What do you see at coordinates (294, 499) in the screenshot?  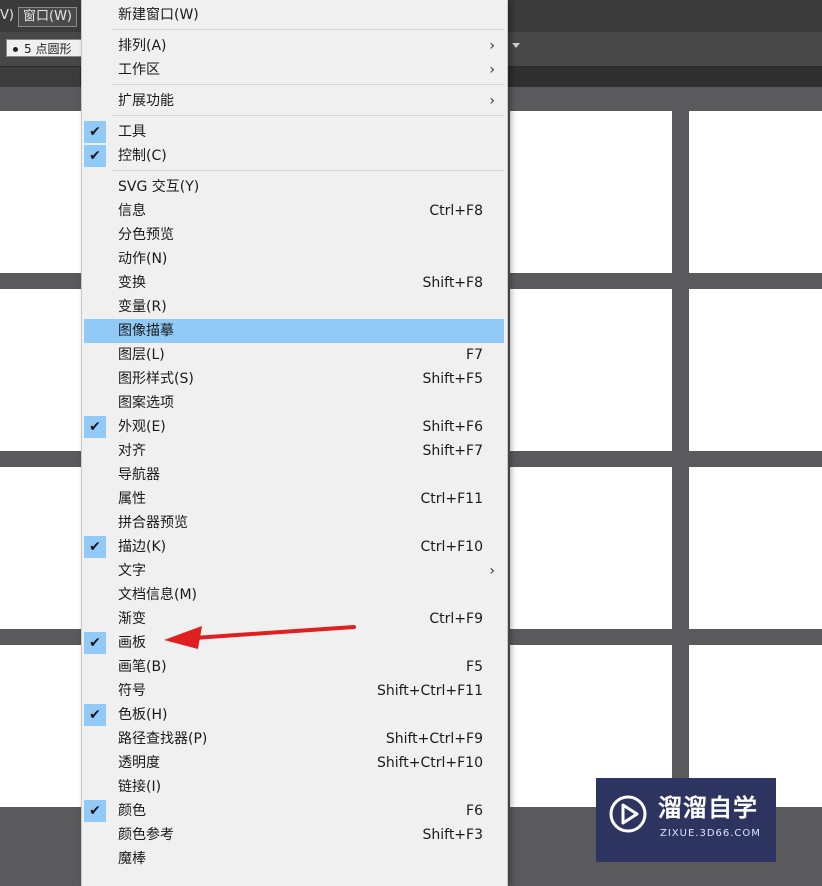 I see `menu-item: 属性 Ctrl+F11` at bounding box center [294, 499].